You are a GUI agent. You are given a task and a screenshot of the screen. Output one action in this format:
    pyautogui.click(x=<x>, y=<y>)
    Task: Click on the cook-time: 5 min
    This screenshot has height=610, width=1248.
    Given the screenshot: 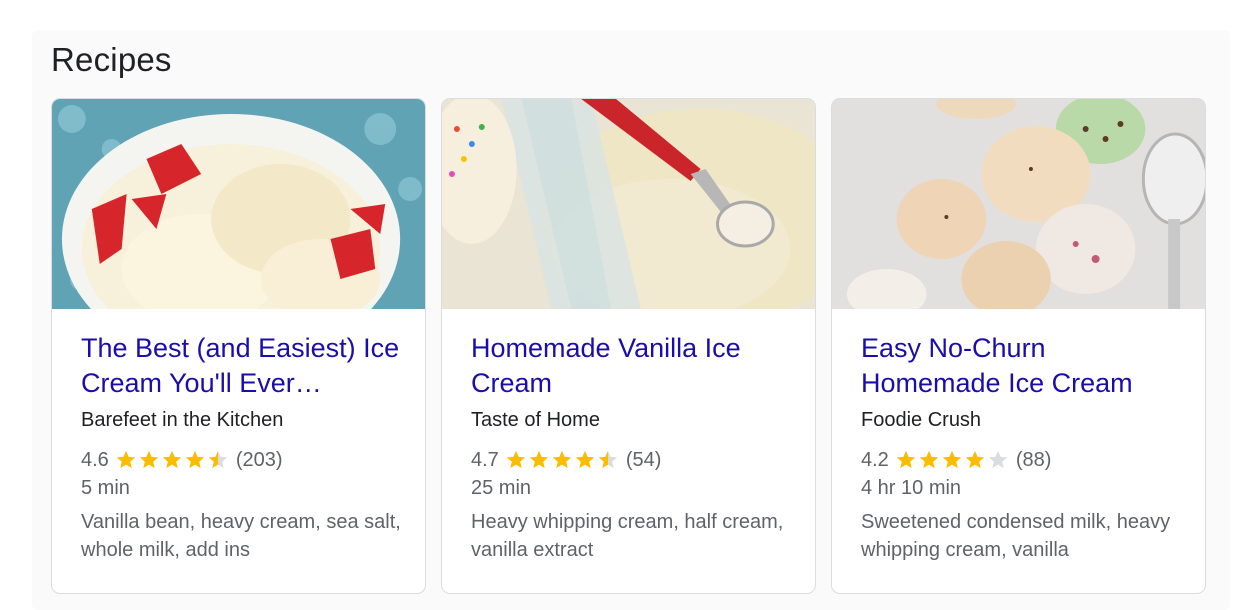 What is the action you would take?
    pyautogui.click(x=105, y=488)
    